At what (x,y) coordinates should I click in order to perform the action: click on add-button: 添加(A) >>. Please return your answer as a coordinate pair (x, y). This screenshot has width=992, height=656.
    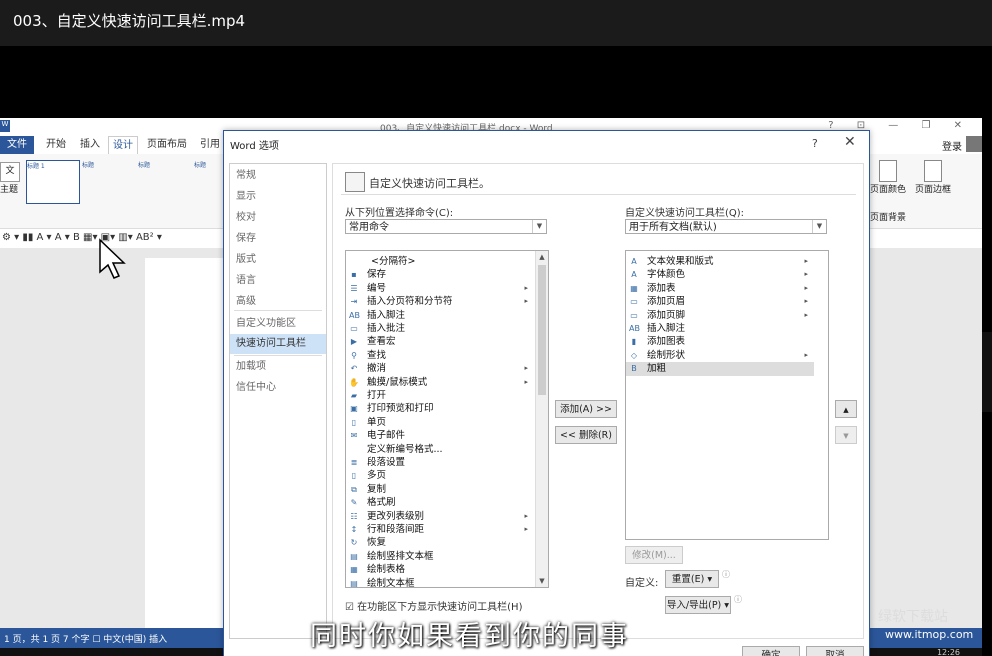
    Looking at the image, I should click on (586, 409).